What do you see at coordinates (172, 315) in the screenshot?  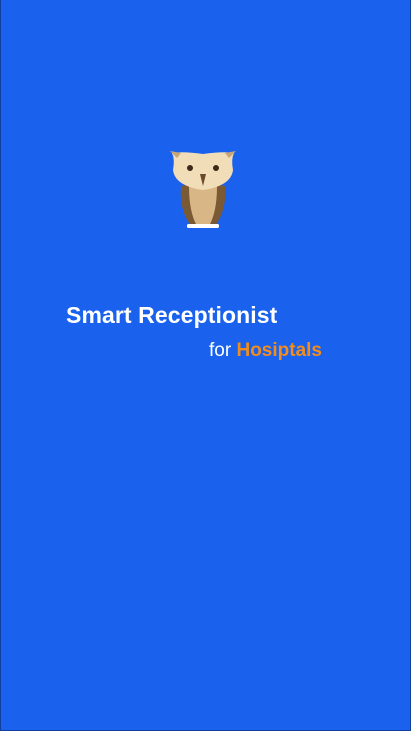 I see `app-title: Smart Receptionist` at bounding box center [172, 315].